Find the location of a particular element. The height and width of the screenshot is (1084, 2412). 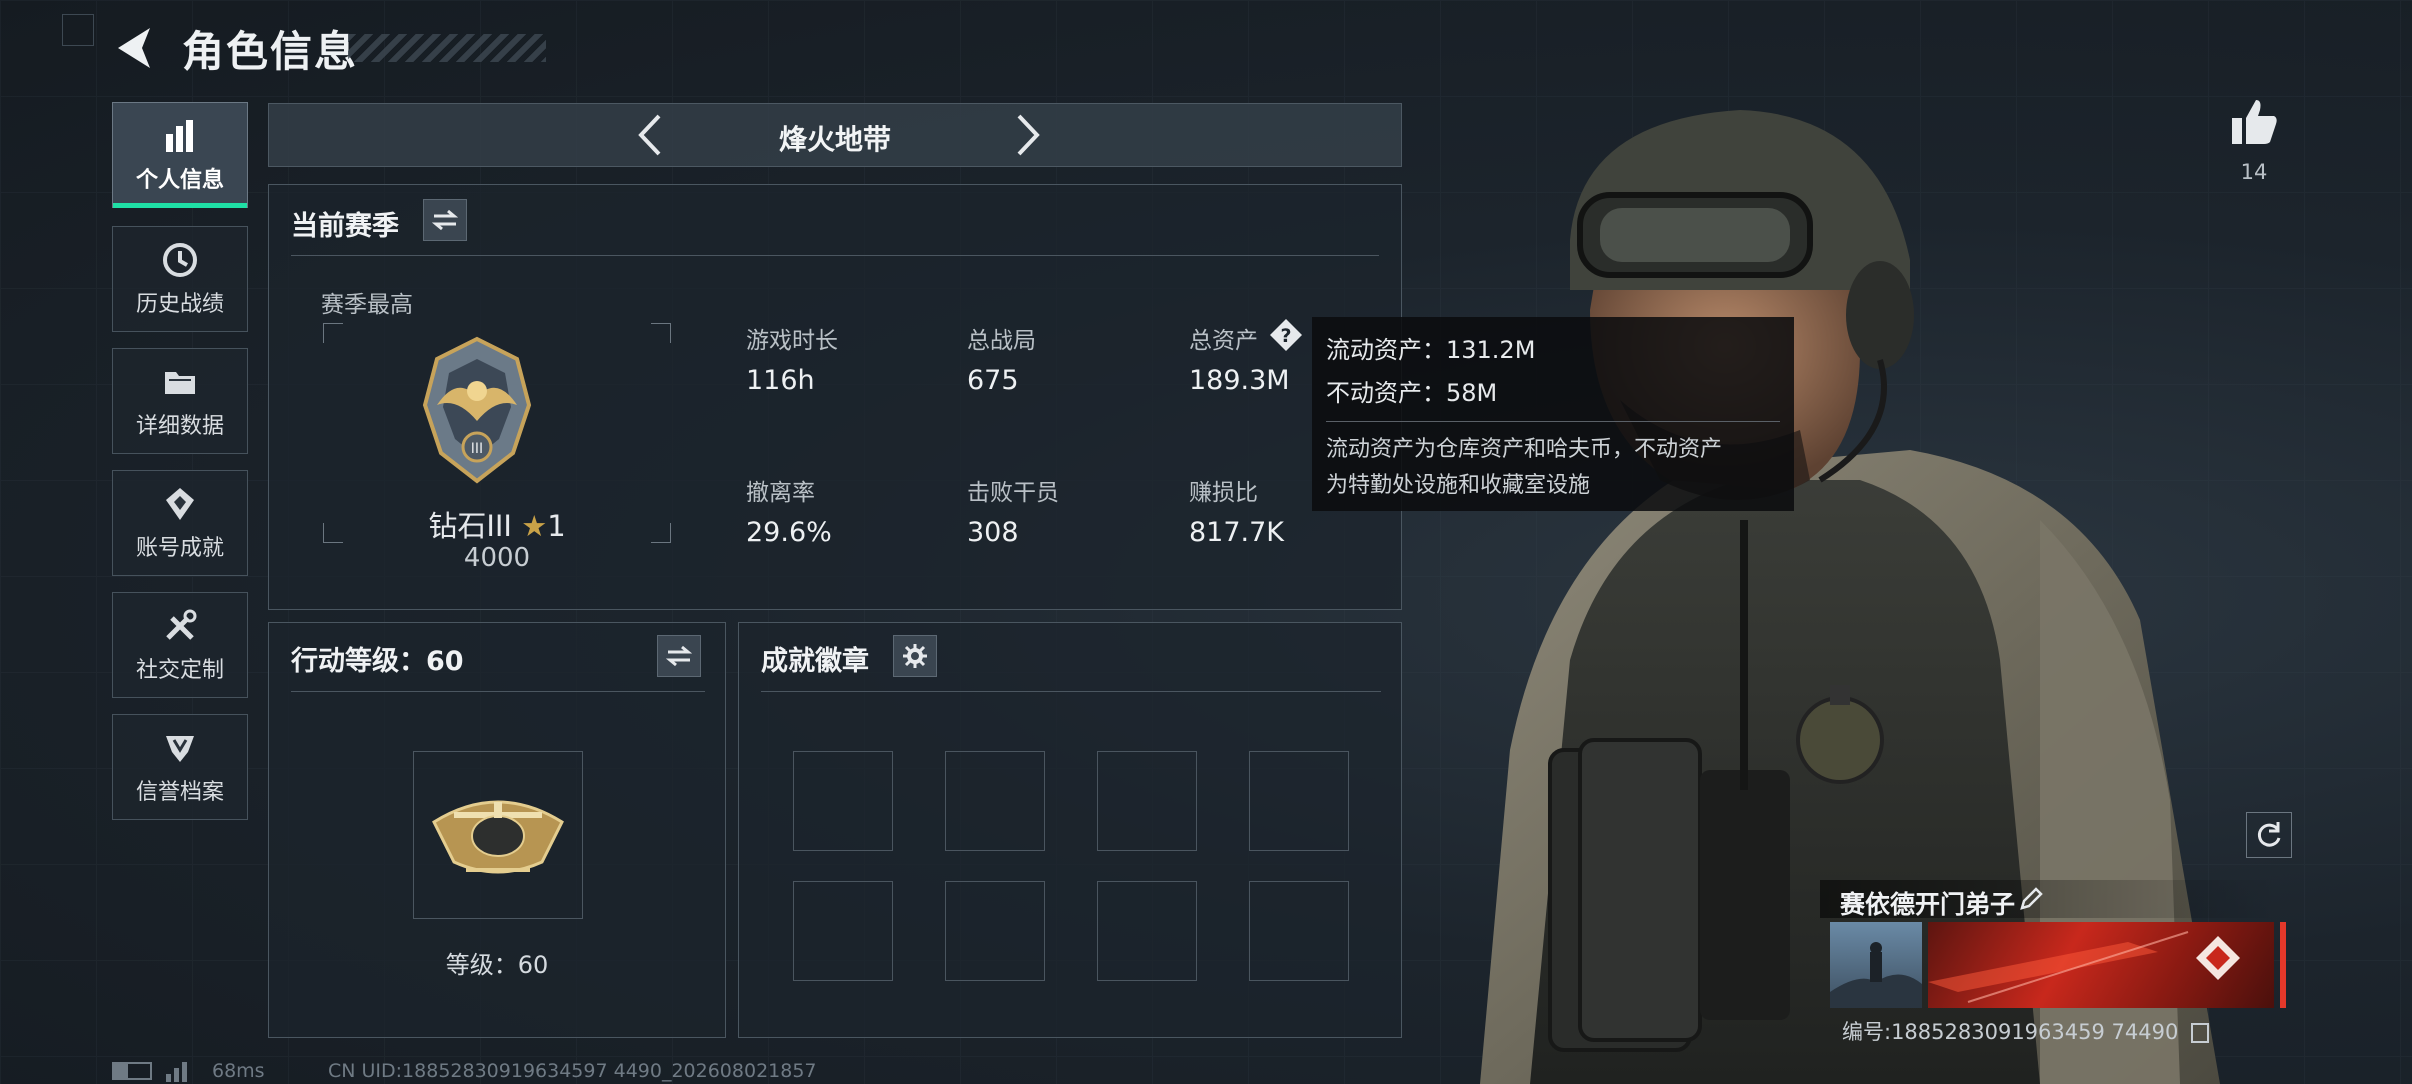

folder-icon is located at coordinates (180, 382).